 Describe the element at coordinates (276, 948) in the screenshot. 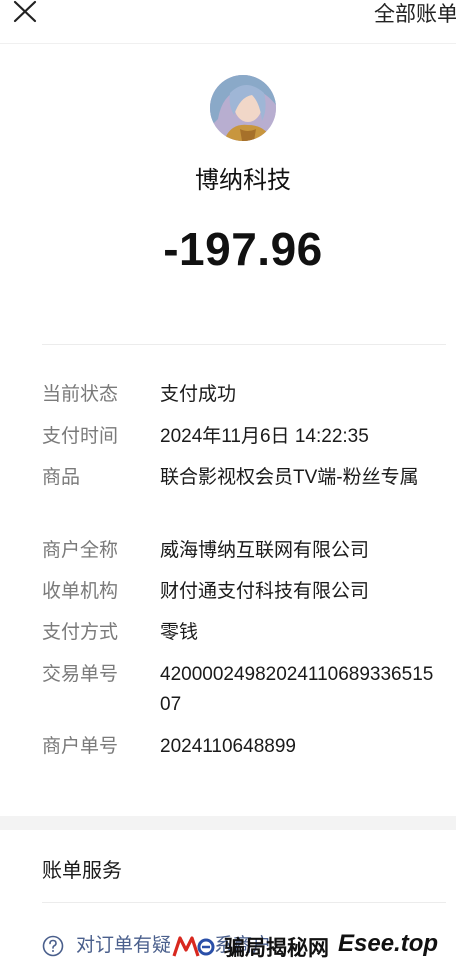

I see `watermark-text: 骗局揭秘网` at that location.